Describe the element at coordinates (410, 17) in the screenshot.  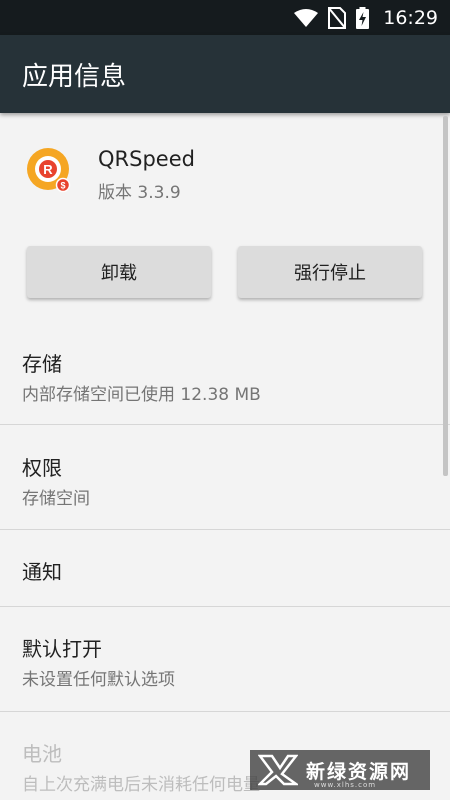
I see `status-time: 16:29` at that location.